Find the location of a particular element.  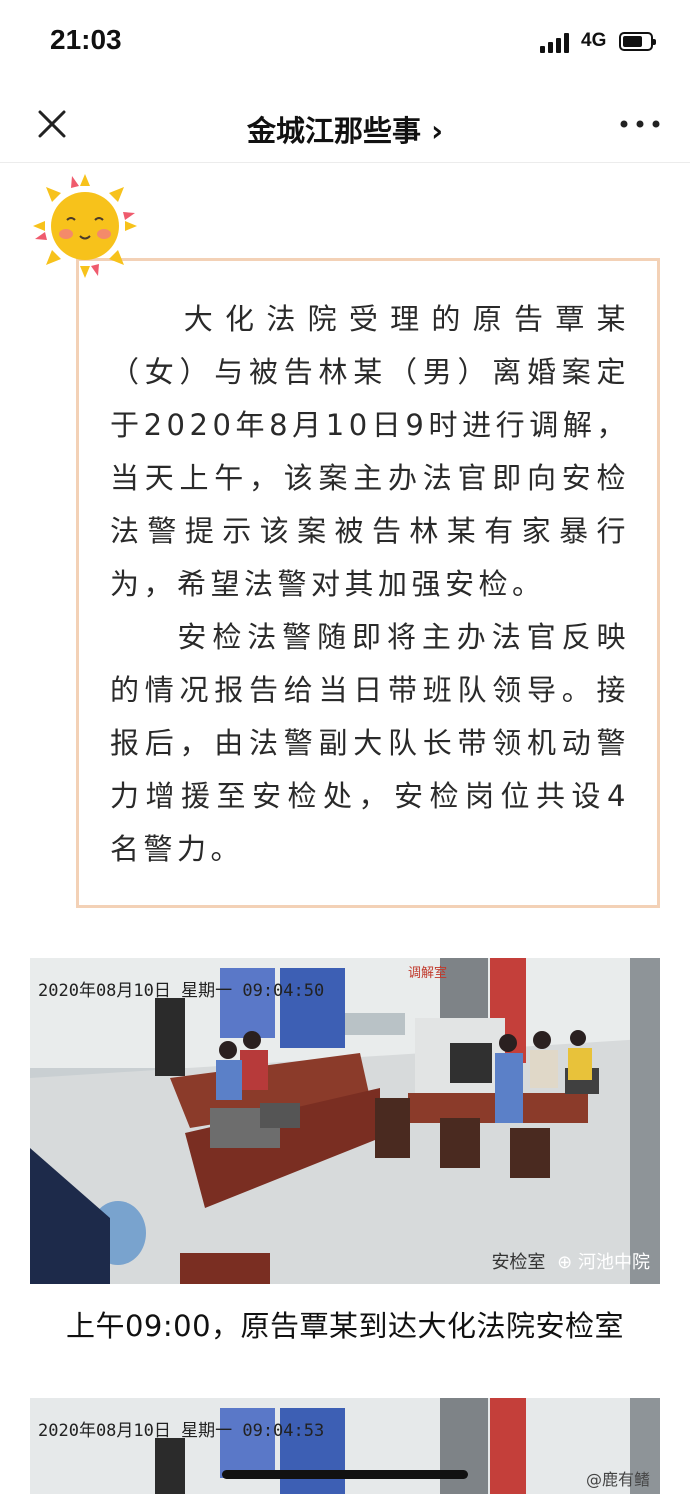

signal-icon is located at coordinates (557, 43).